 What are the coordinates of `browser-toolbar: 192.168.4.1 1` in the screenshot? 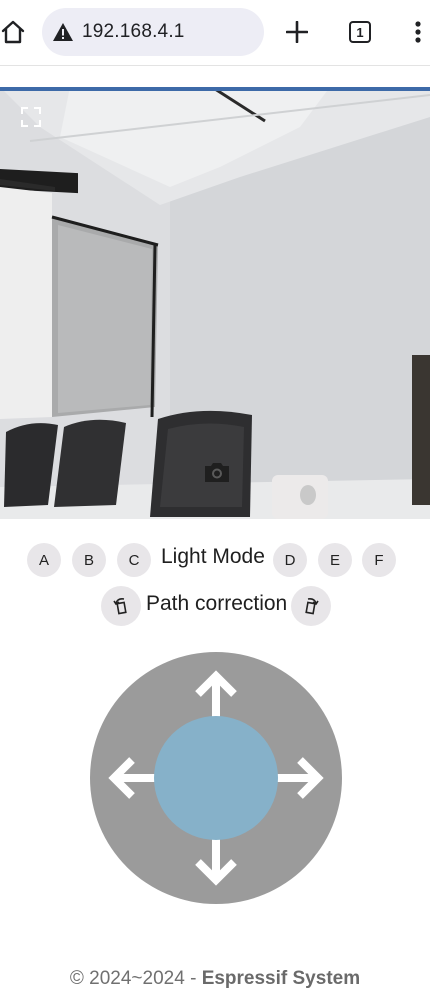 It's located at (215, 33).